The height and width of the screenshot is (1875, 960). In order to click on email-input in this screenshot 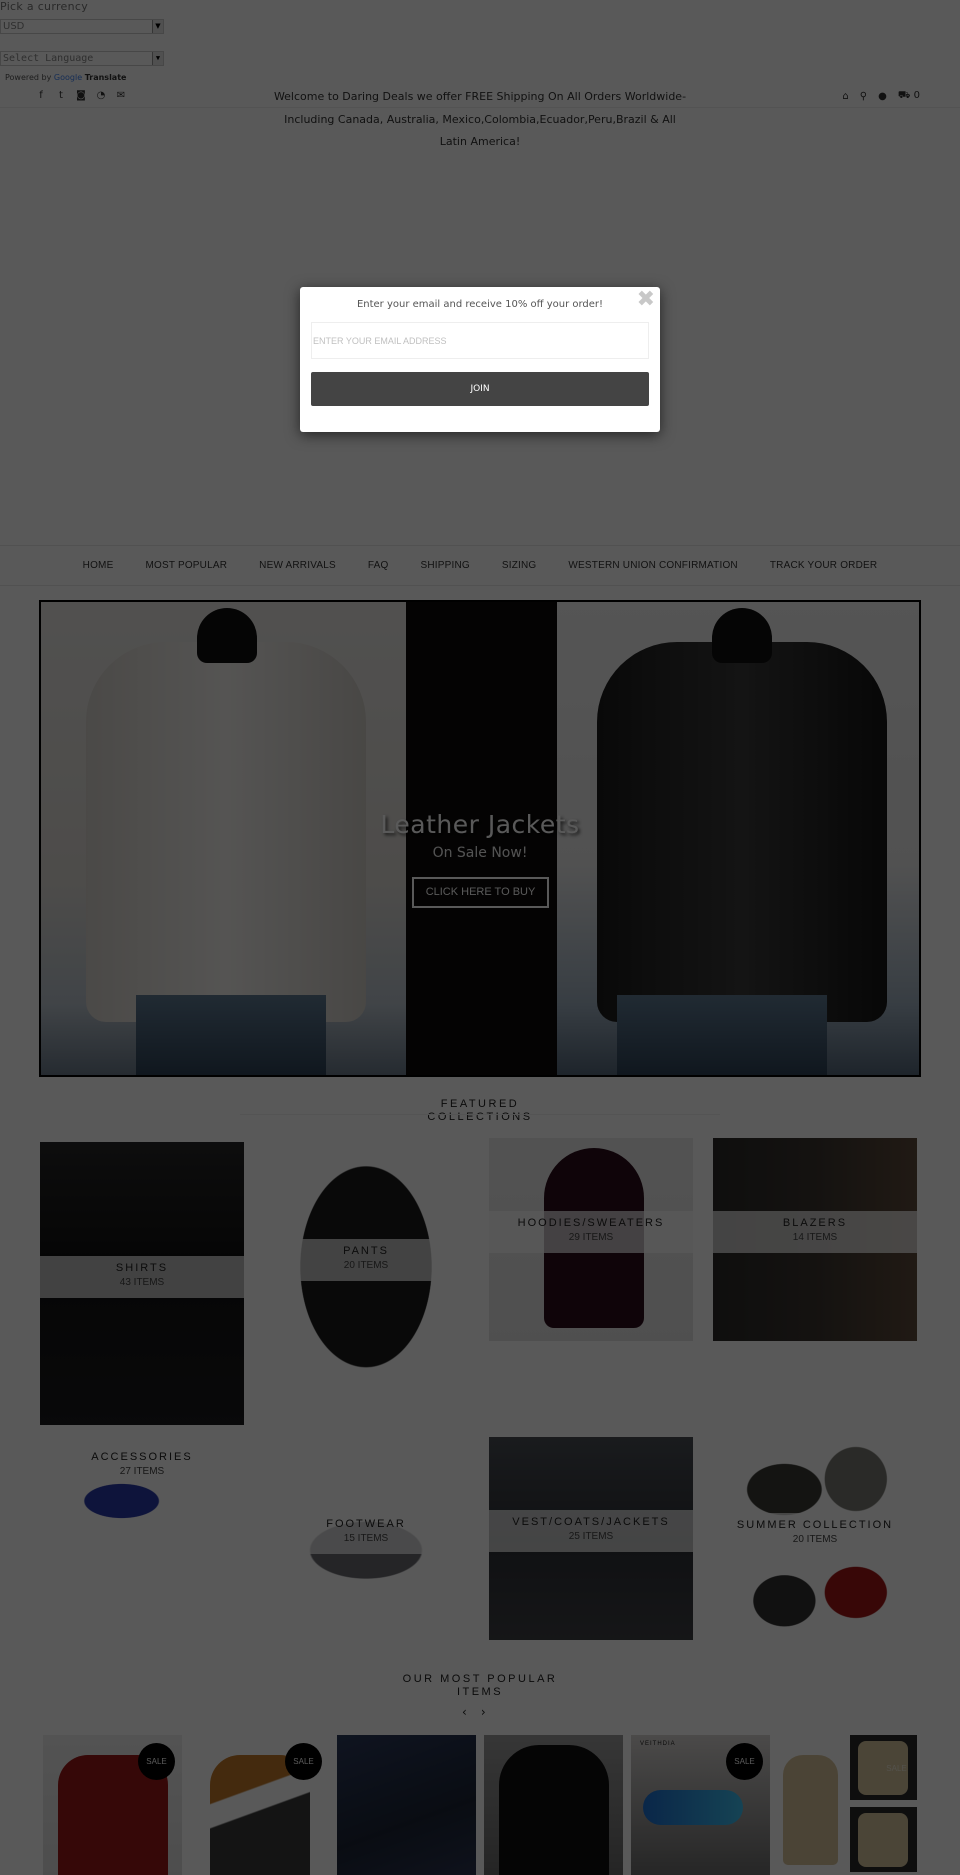, I will do `click(480, 340)`.